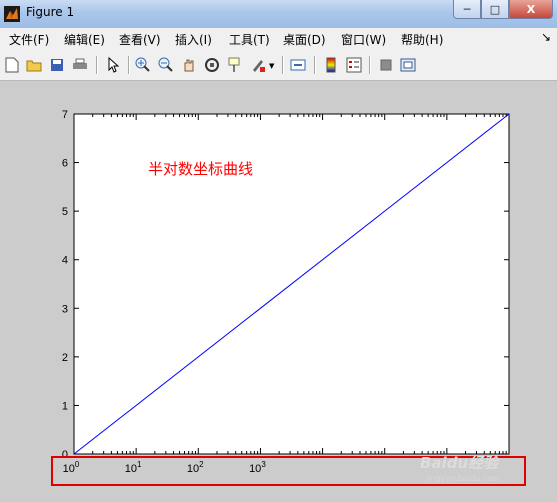 This screenshot has width=557, height=502. I want to click on data-cursor-icon, so click(235, 65).